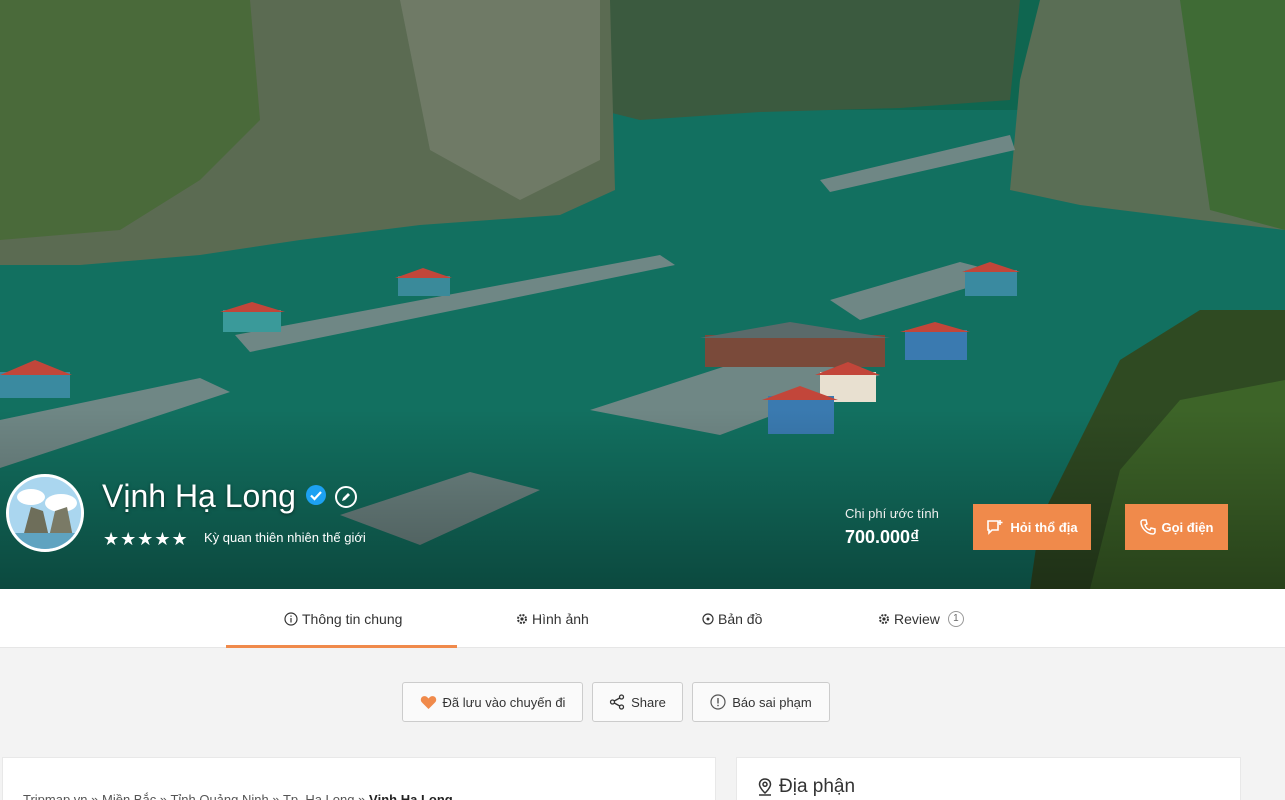  Describe the element at coordinates (1147, 527) in the screenshot. I see `phone-icon` at that location.